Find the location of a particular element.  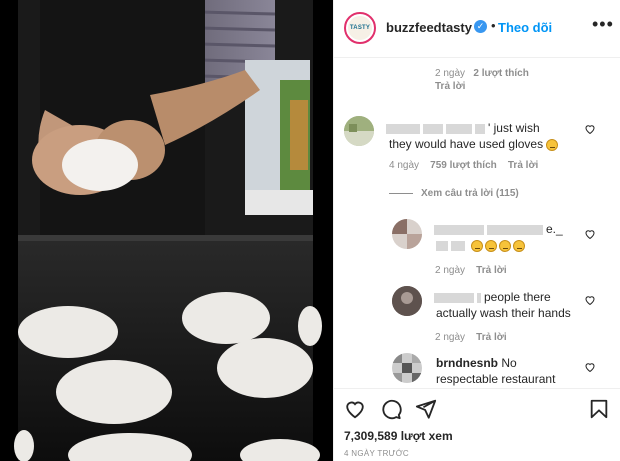

comment-text-tail: ' just wish is located at coordinates (514, 128).